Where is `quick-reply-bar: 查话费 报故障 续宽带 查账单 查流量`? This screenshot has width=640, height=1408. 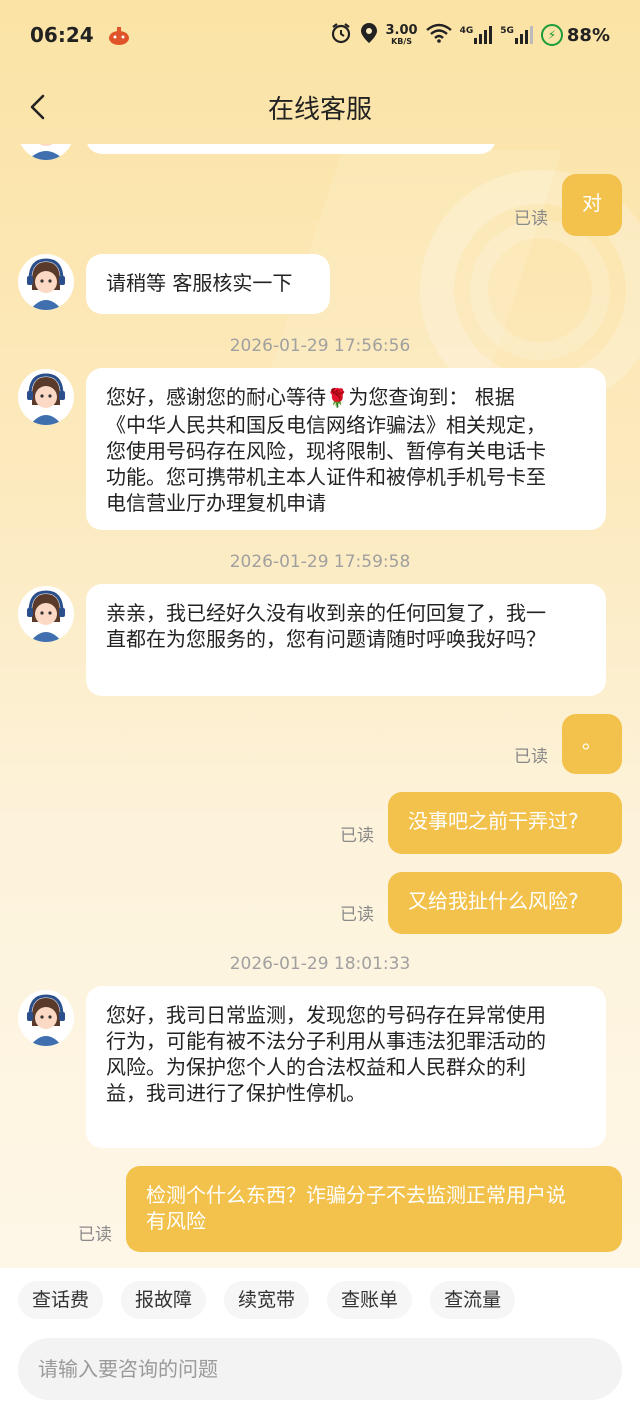
quick-reply-bar: 查话费 报故障 续宽带 查账单 查流量 is located at coordinates (267, 1300).